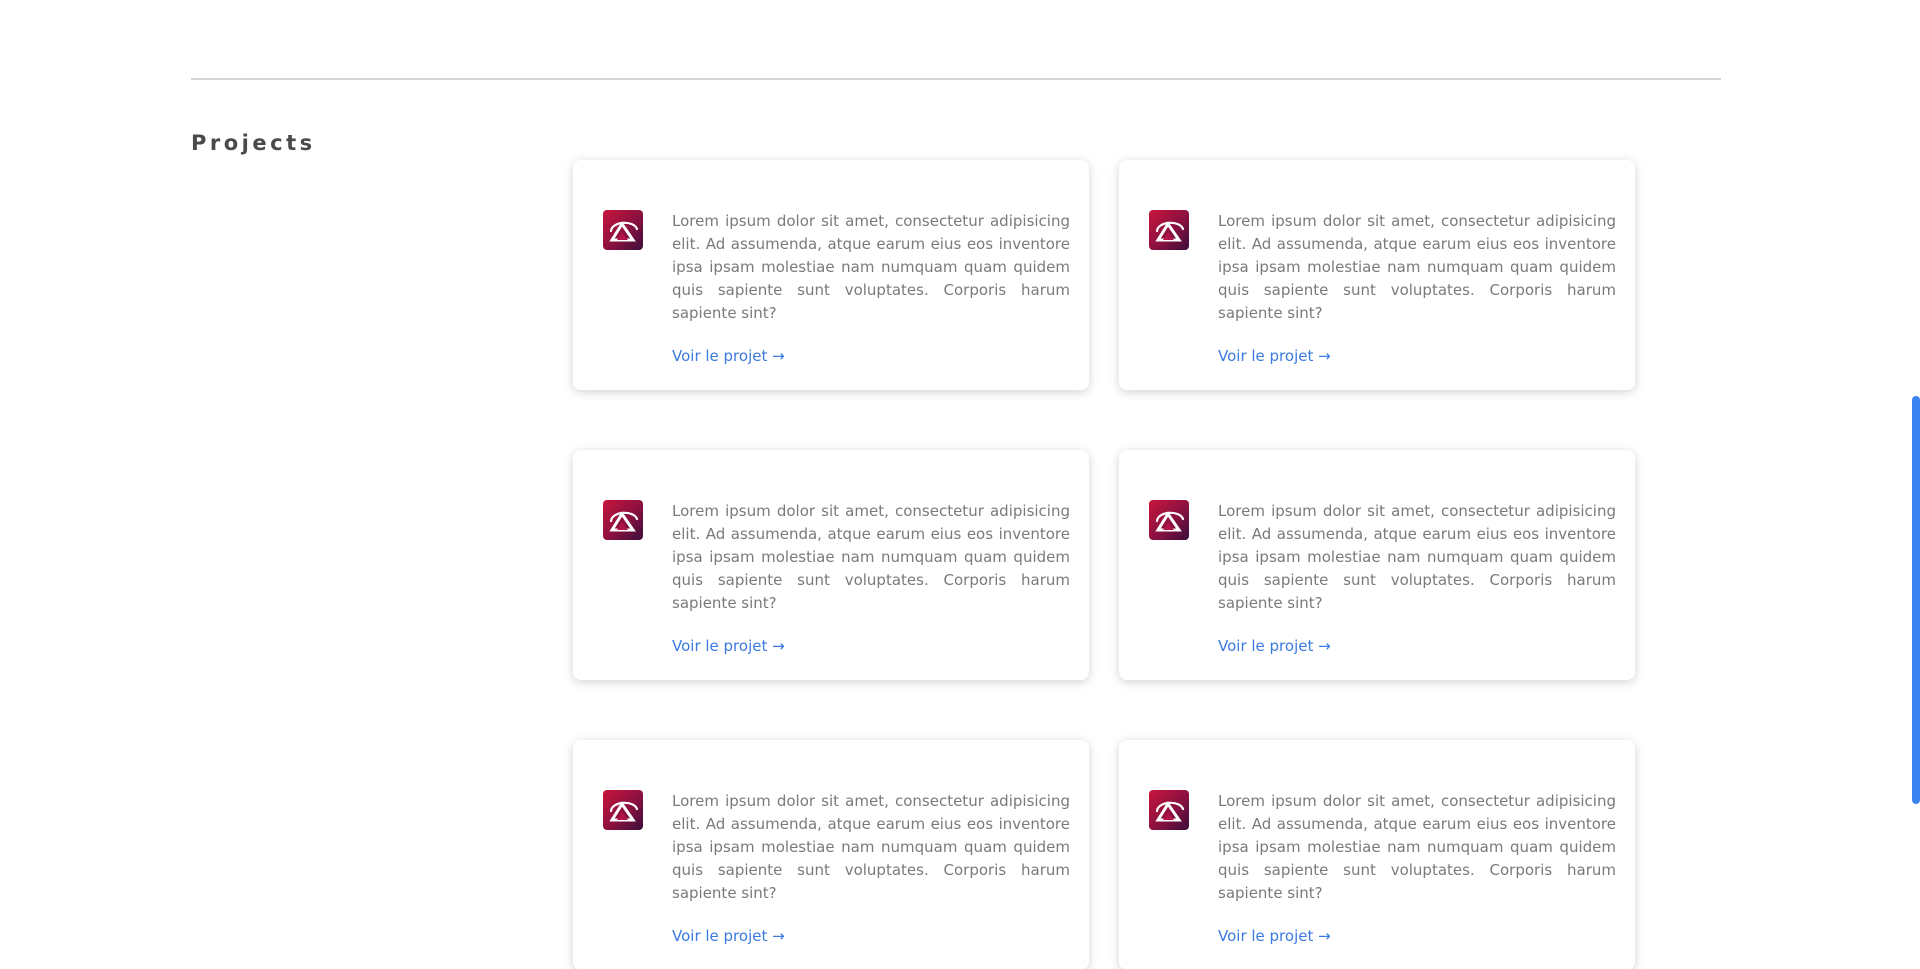  What do you see at coordinates (956, 79) in the screenshot?
I see `section-divider` at bounding box center [956, 79].